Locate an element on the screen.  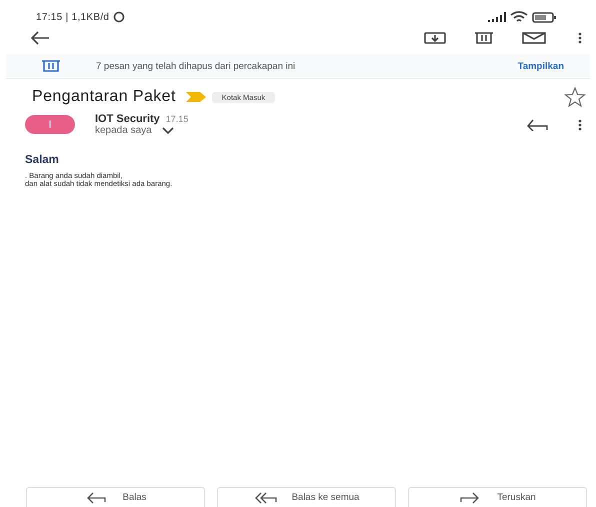
back-icon is located at coordinates (40, 38).